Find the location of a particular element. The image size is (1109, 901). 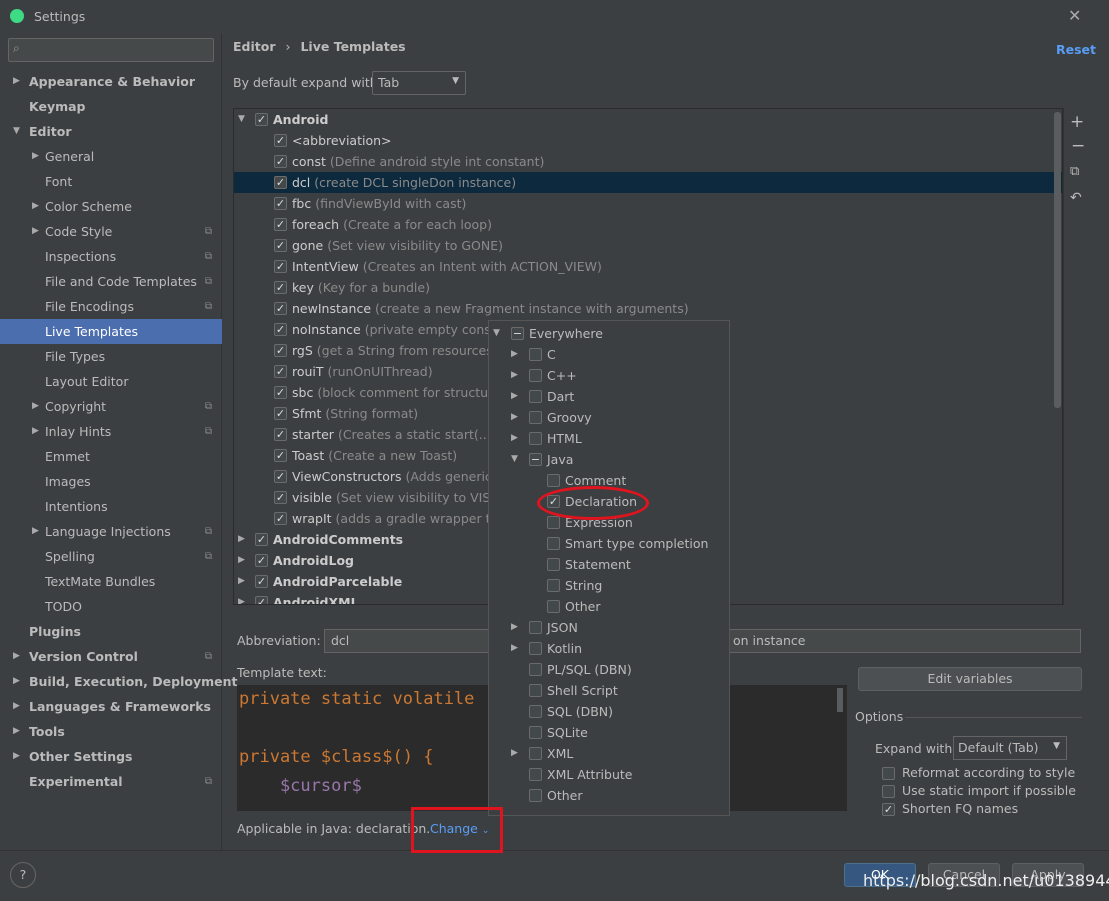

context-item: ▶ C++ is located at coordinates (609, 375).